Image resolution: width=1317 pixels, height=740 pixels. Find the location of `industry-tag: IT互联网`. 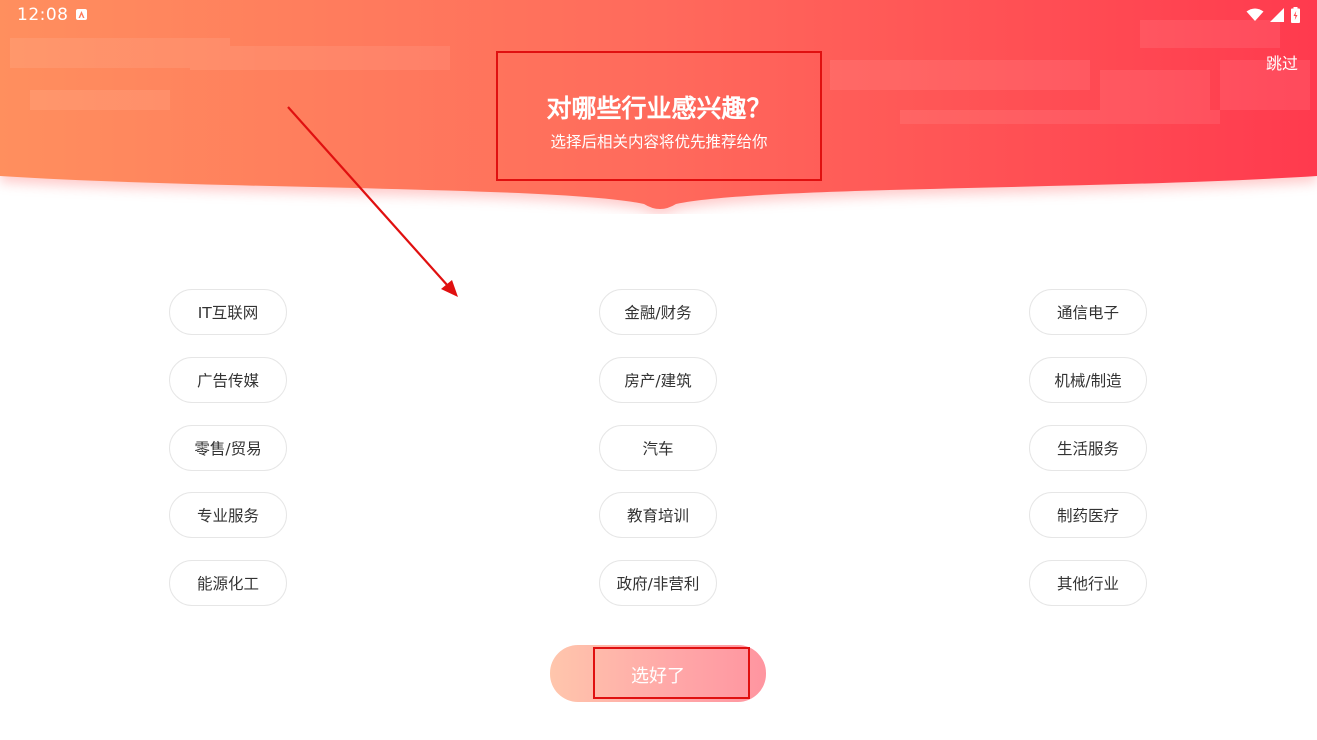

industry-tag: IT互联网 is located at coordinates (228, 312).